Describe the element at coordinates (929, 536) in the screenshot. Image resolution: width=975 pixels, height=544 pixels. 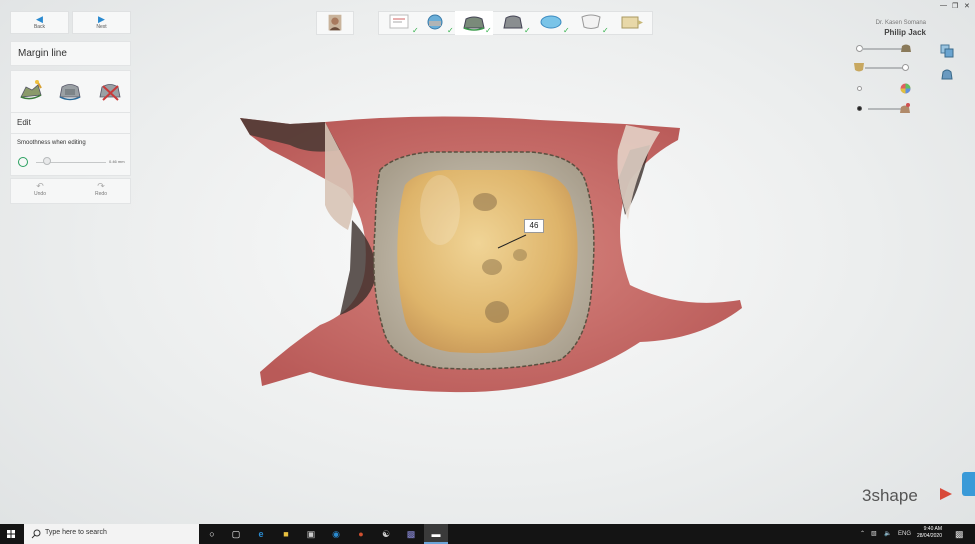
I see `clock-date: 28/04/2020` at that location.